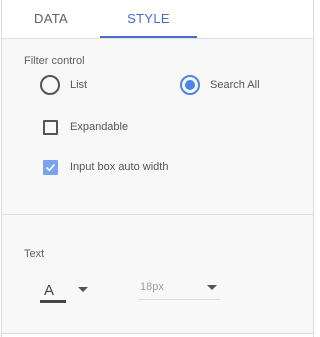 The height and width of the screenshot is (337, 320). What do you see at coordinates (54, 61) in the screenshot?
I see `filter-control-title: Filter control` at bounding box center [54, 61].